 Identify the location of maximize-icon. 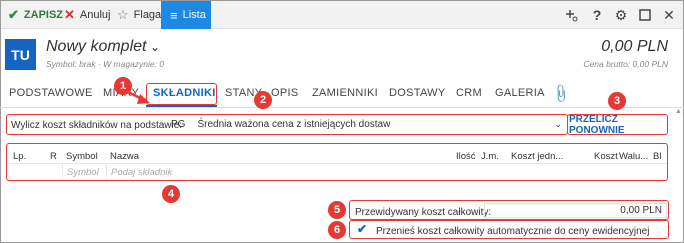
(645, 15).